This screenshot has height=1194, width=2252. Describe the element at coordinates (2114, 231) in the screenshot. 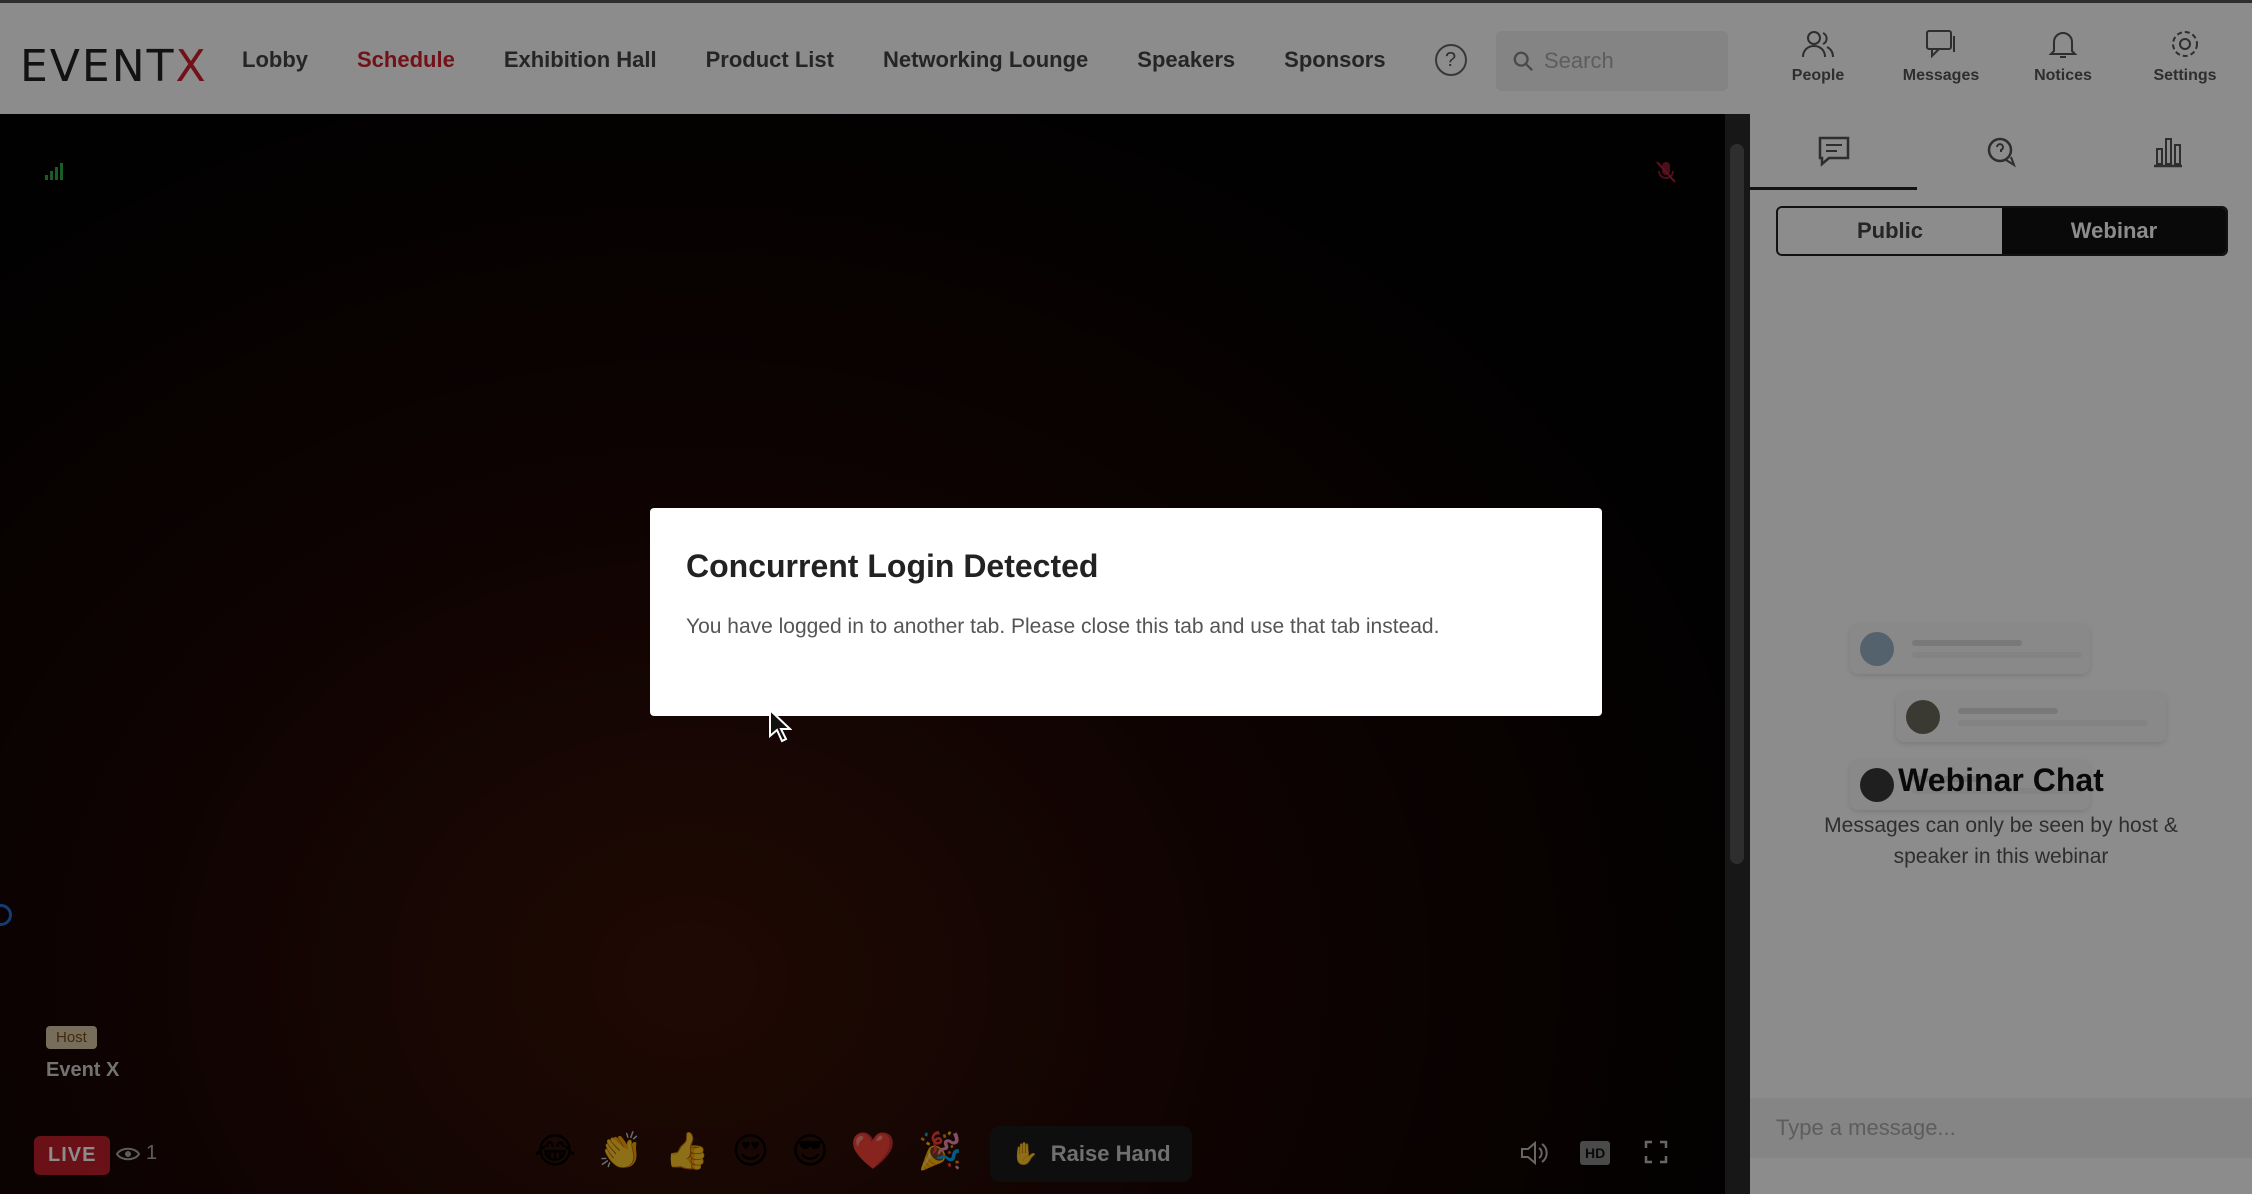

I see `toggle-webinar: Webinar` at that location.